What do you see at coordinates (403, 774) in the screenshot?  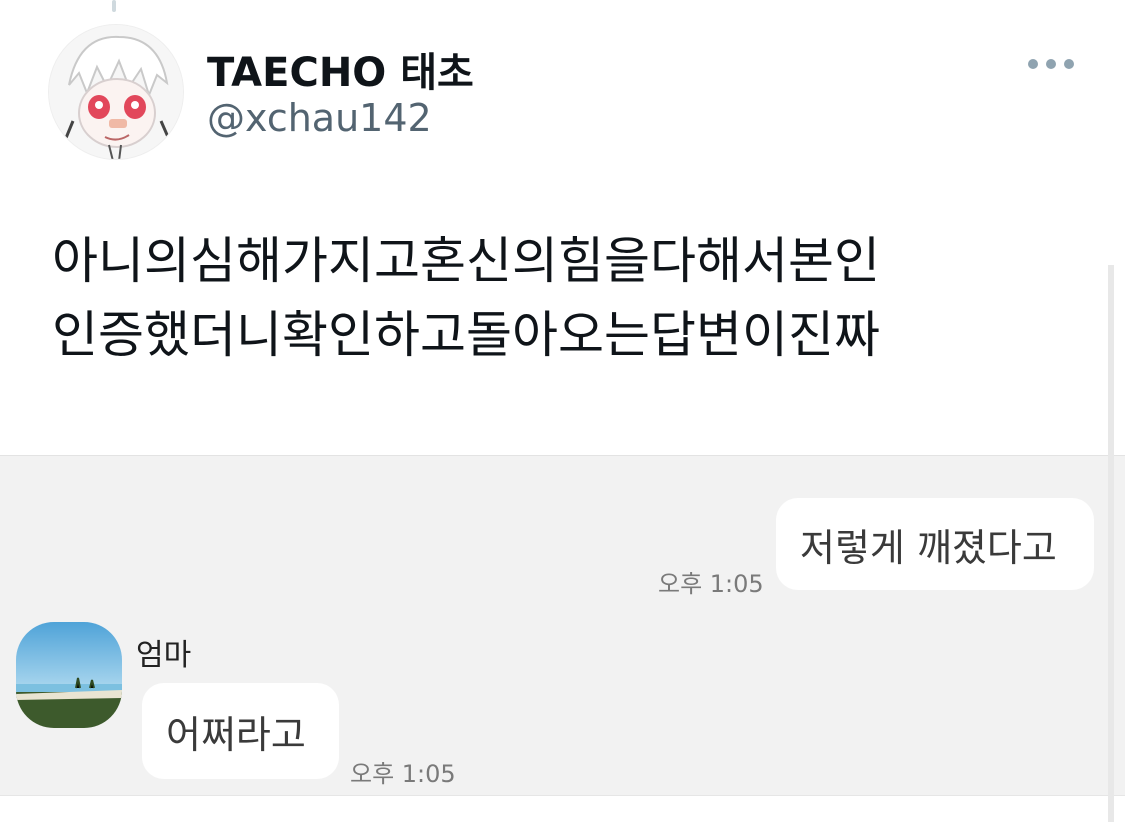 I see `received-message-time: 오후 1:05` at bounding box center [403, 774].